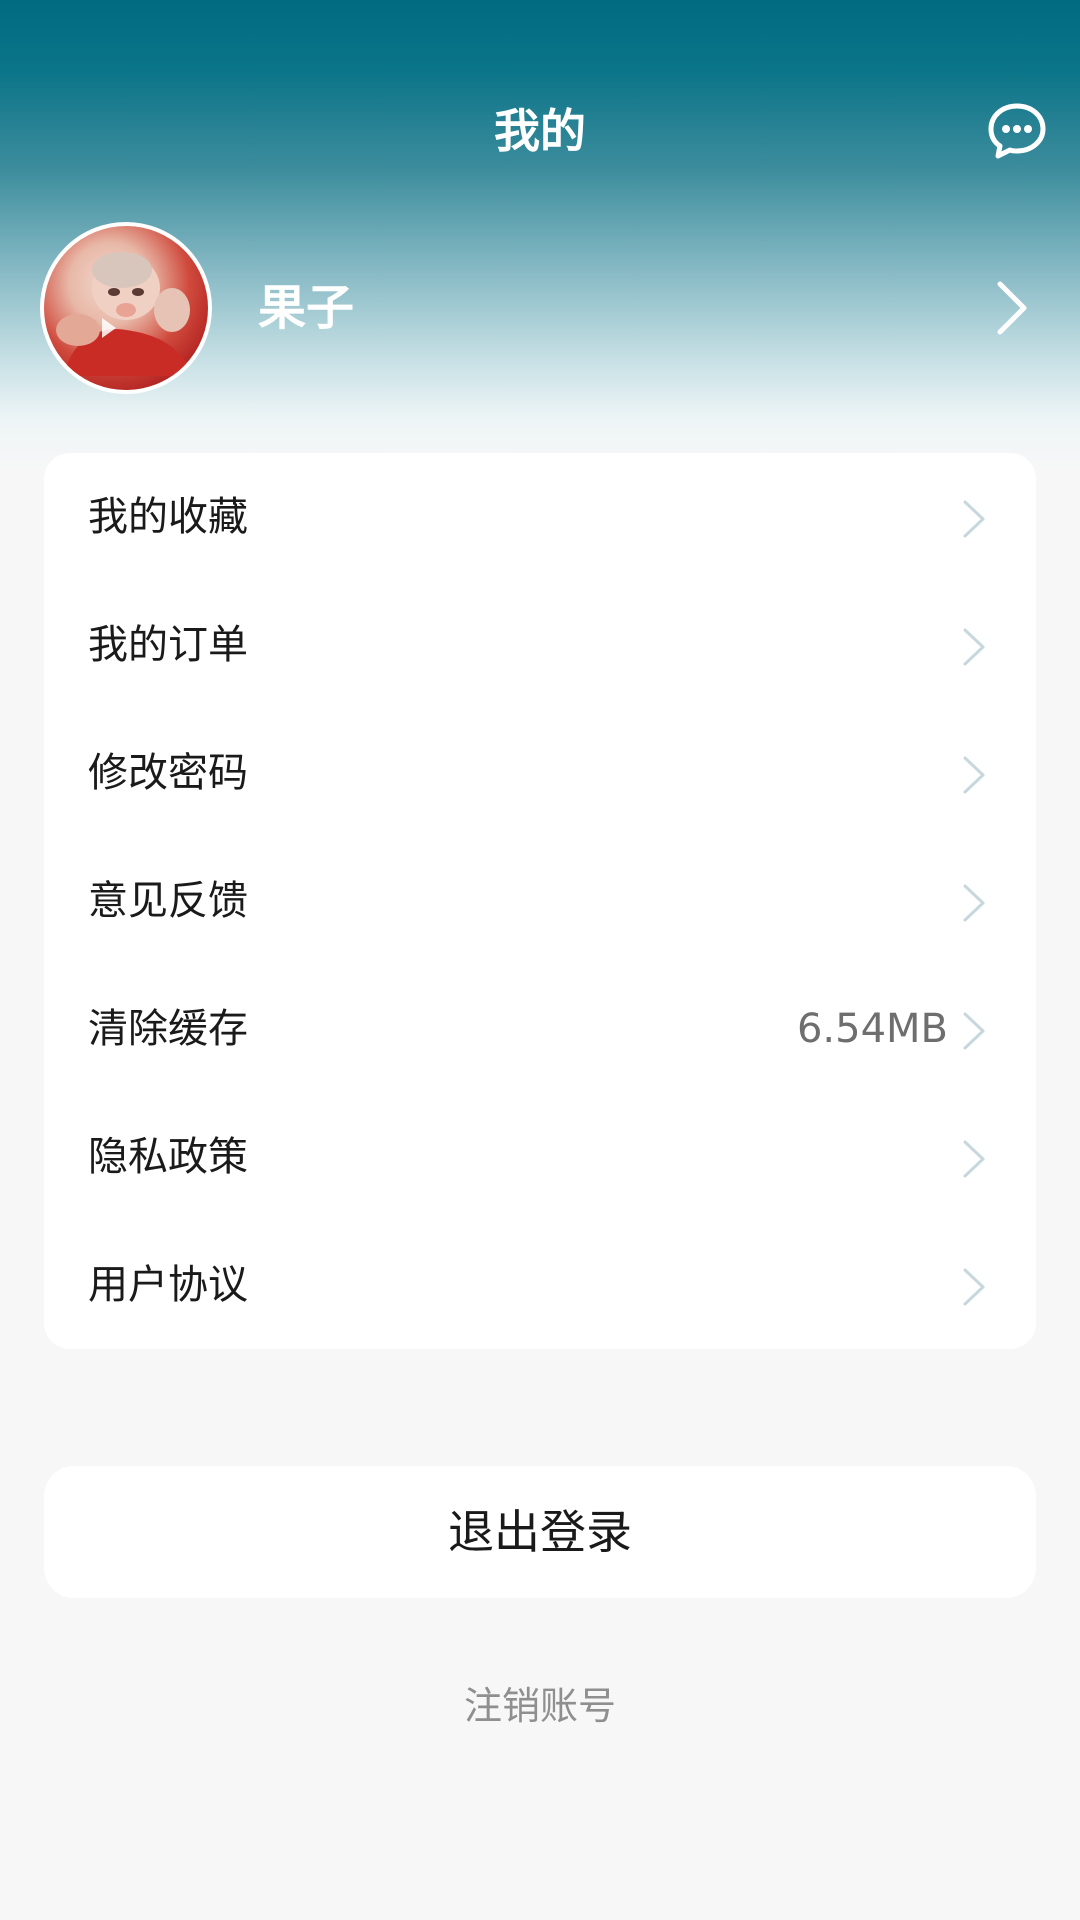 The height and width of the screenshot is (1920, 1080). I want to click on menu-item-label: 清除缓存, so click(168, 1029).